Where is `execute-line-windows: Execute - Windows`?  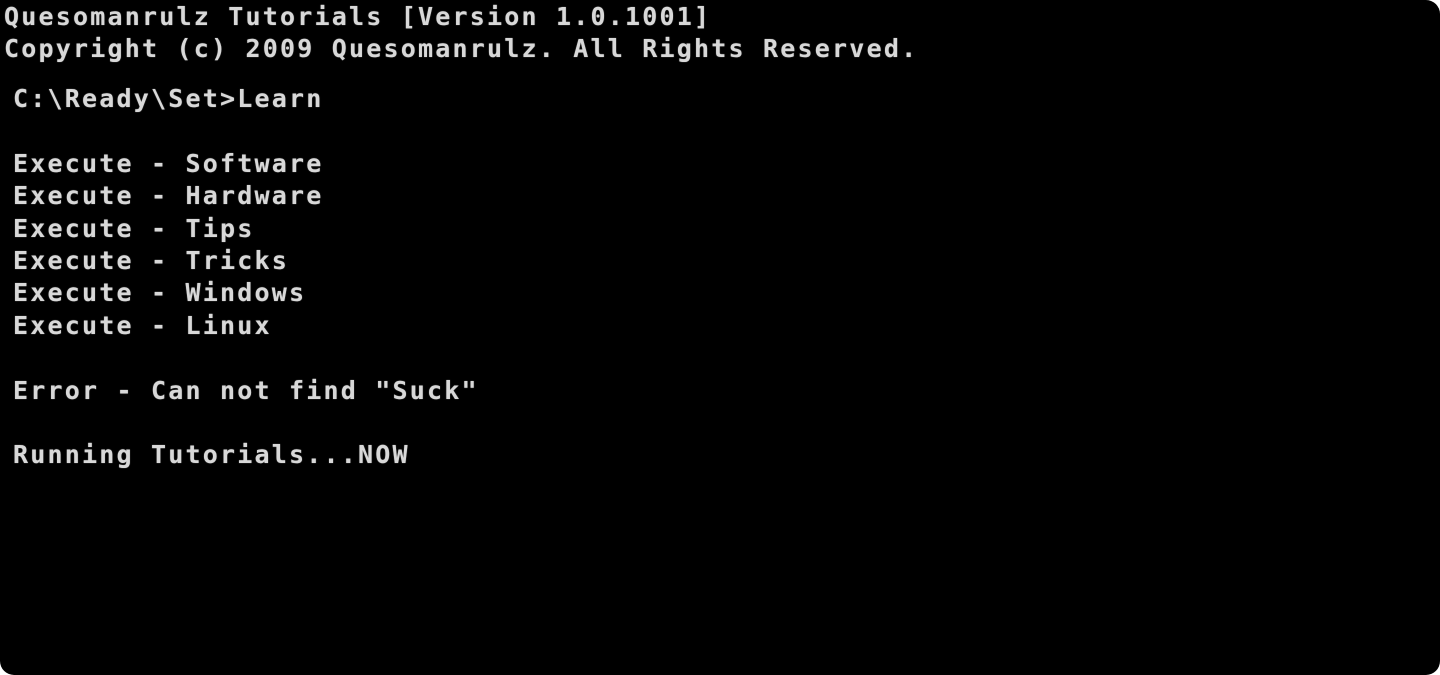 execute-line-windows: Execute - Windows is located at coordinates (160, 292).